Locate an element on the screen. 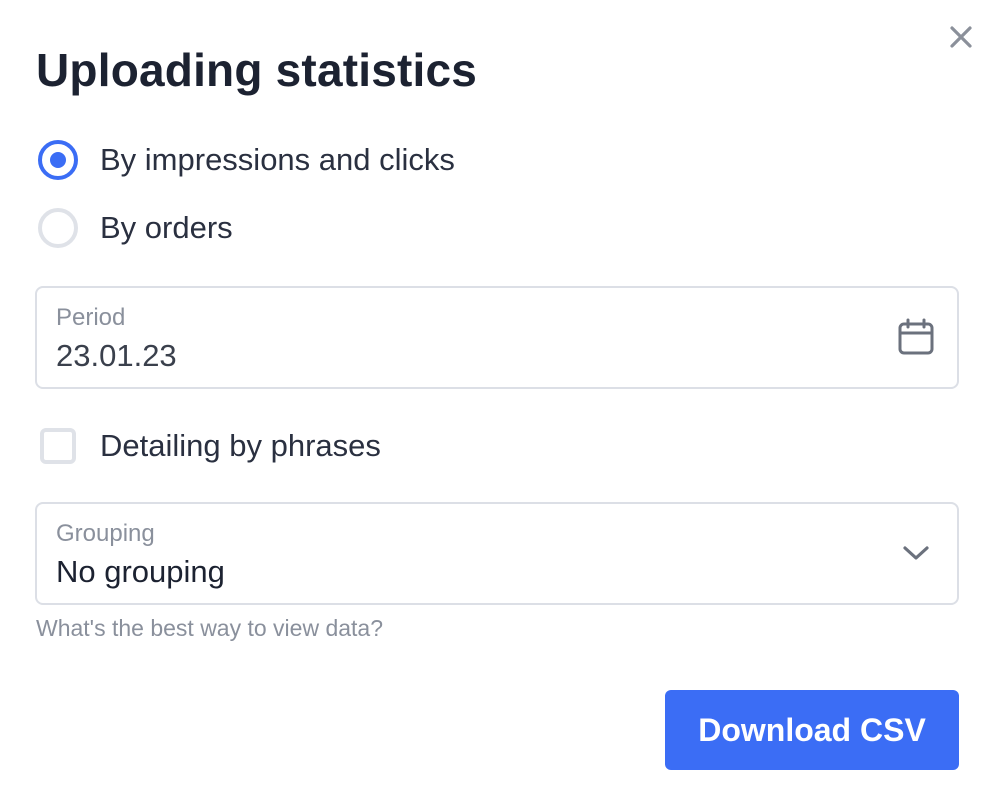  grouping-hint: What's the best way to view data? is located at coordinates (210, 628).